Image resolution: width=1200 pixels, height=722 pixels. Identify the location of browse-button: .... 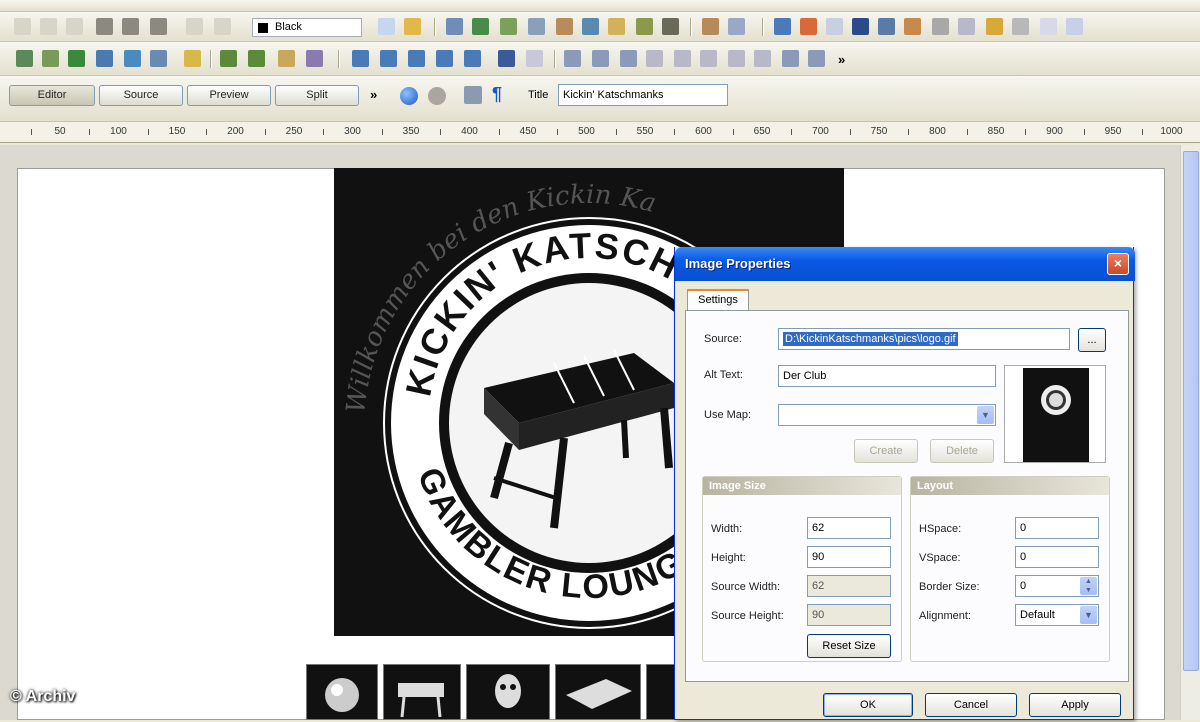
(1092, 340).